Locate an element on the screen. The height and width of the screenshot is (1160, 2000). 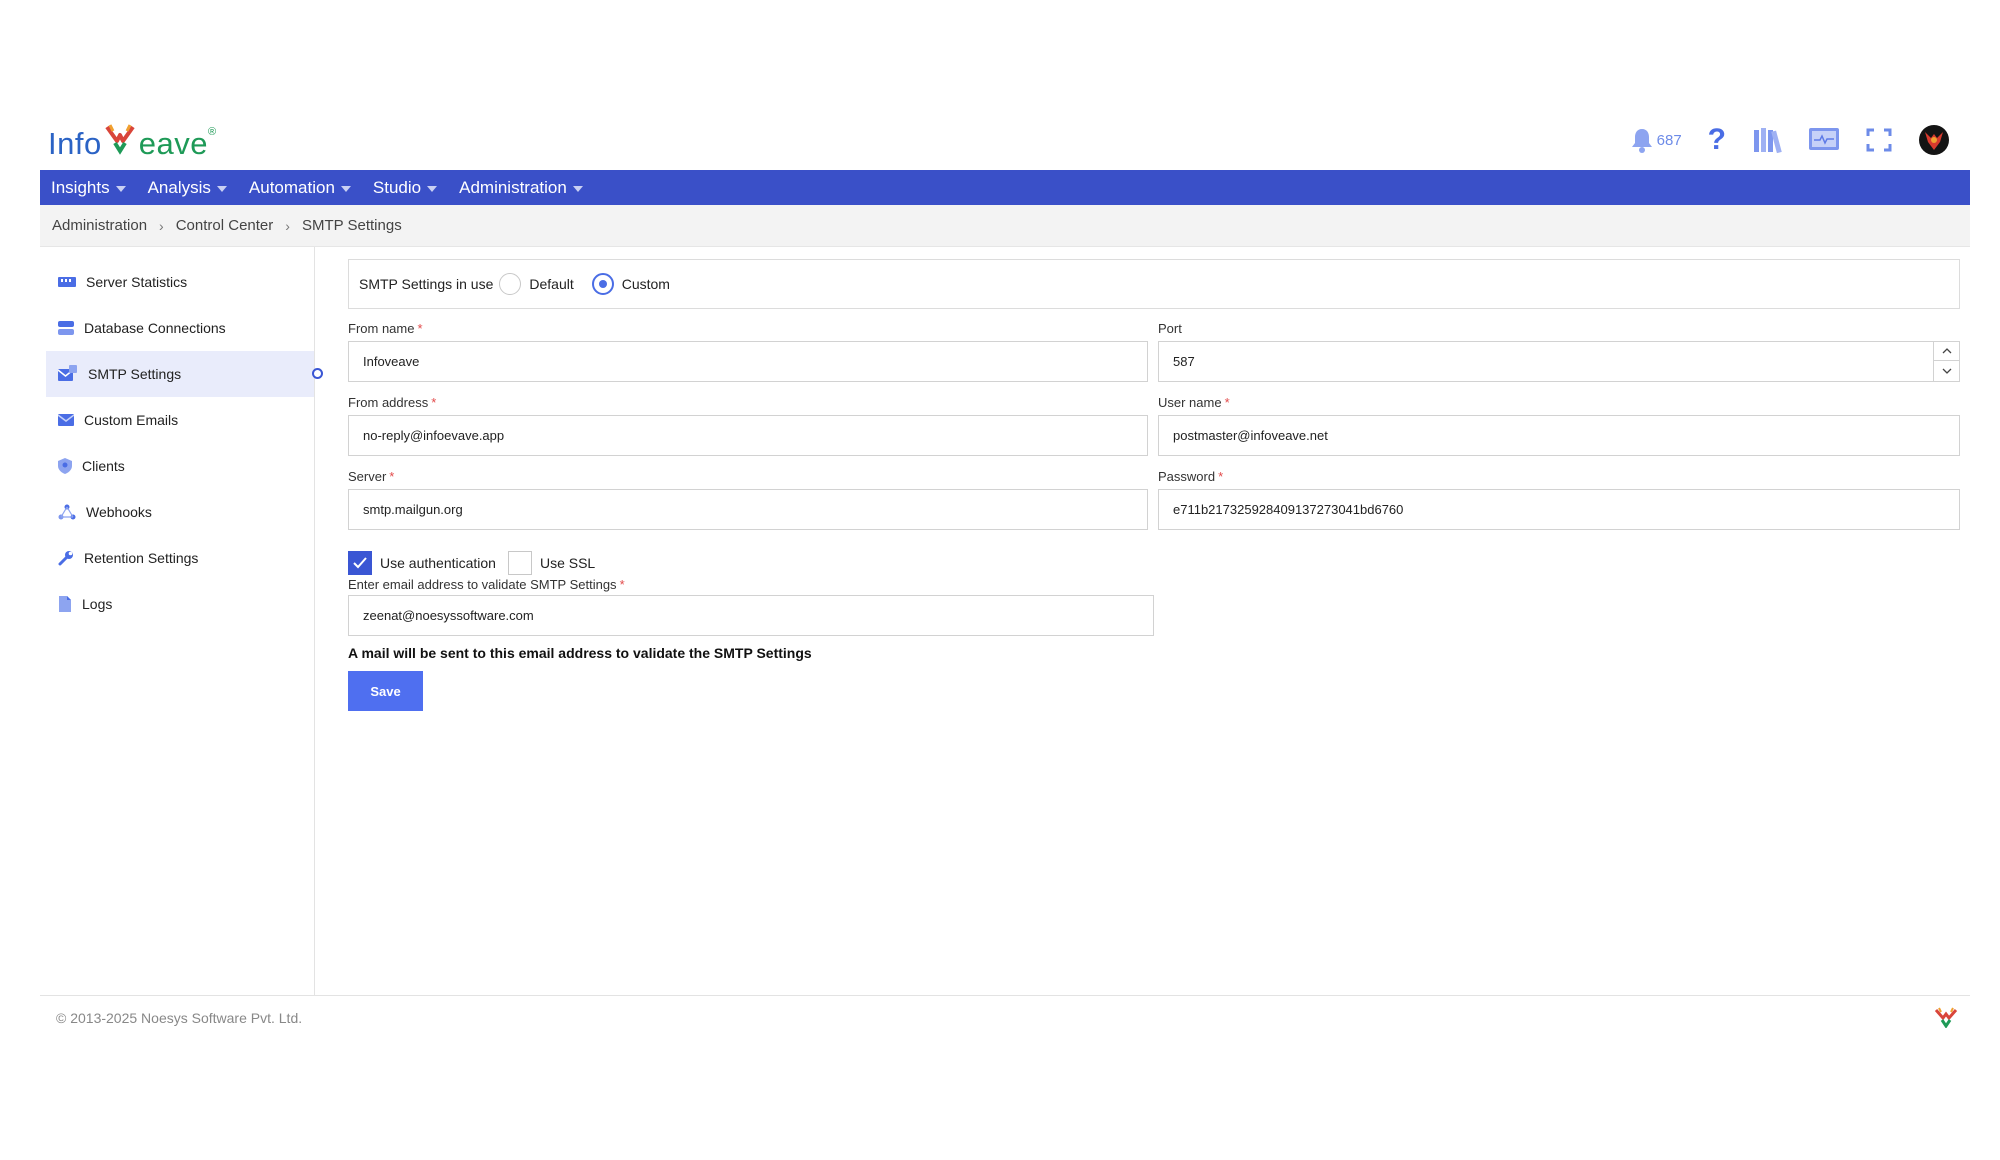
sidebar-item-webhooks: Webhooks is located at coordinates (180, 512).